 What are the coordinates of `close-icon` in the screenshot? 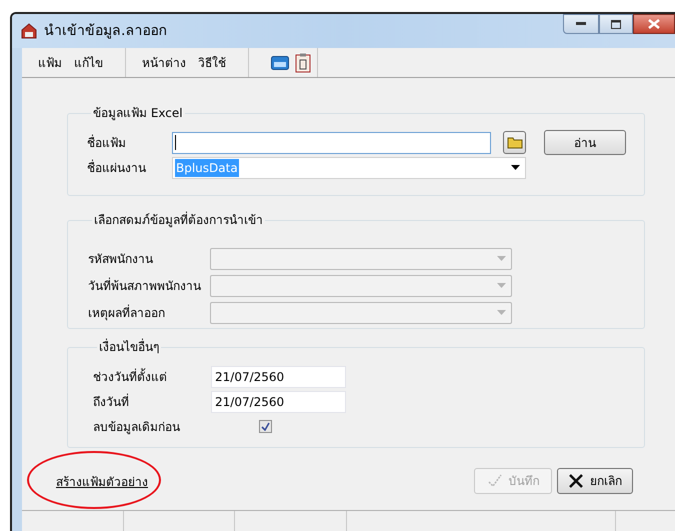 It's located at (654, 24).